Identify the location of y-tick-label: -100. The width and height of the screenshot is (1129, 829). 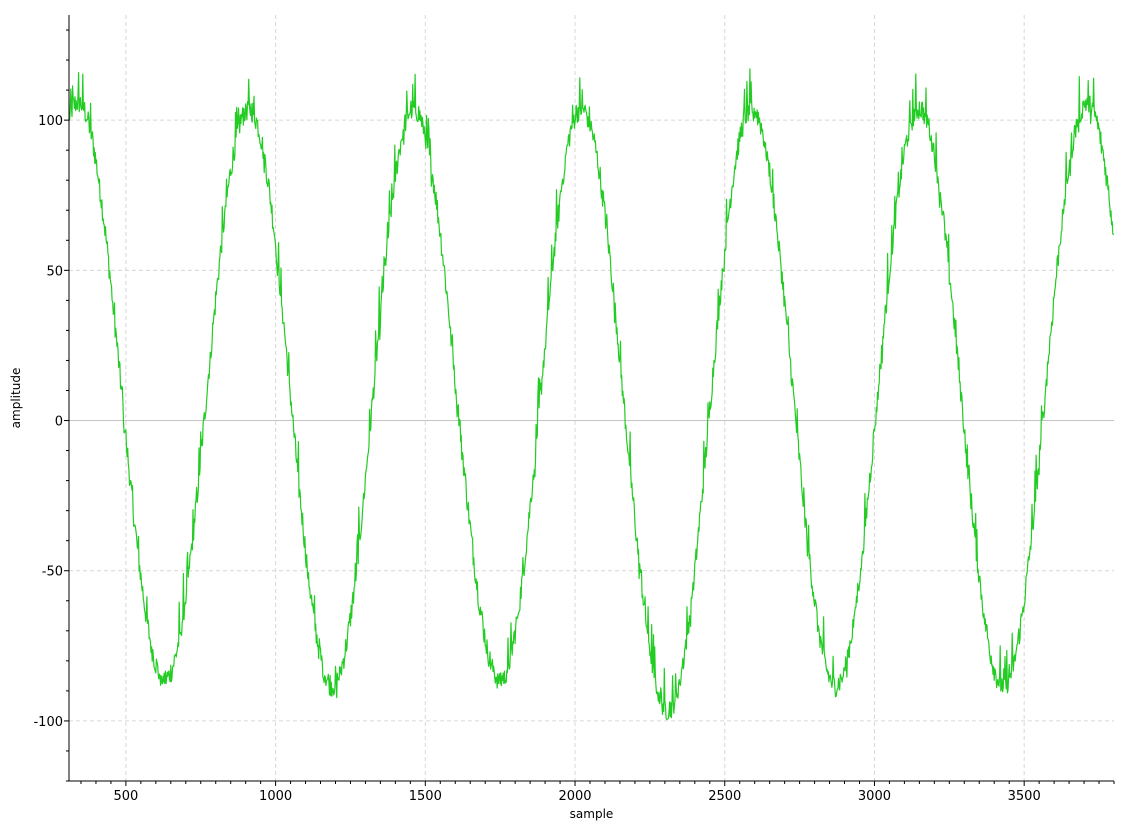
(48, 722).